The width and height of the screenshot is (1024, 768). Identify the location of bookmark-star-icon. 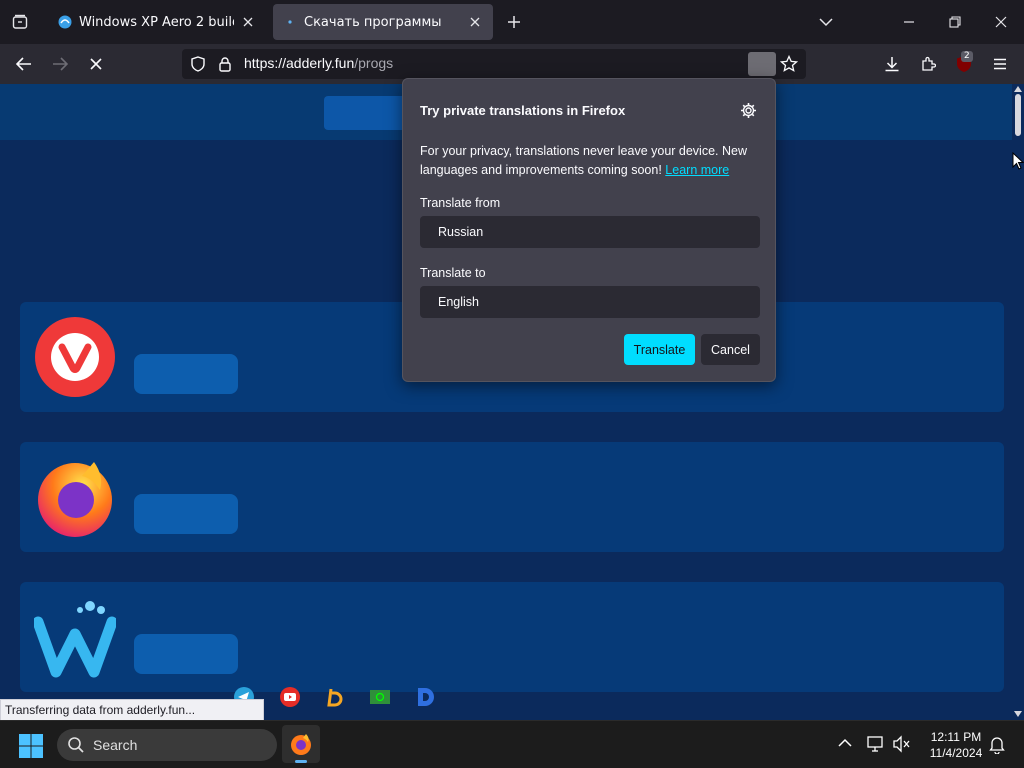
(789, 65).